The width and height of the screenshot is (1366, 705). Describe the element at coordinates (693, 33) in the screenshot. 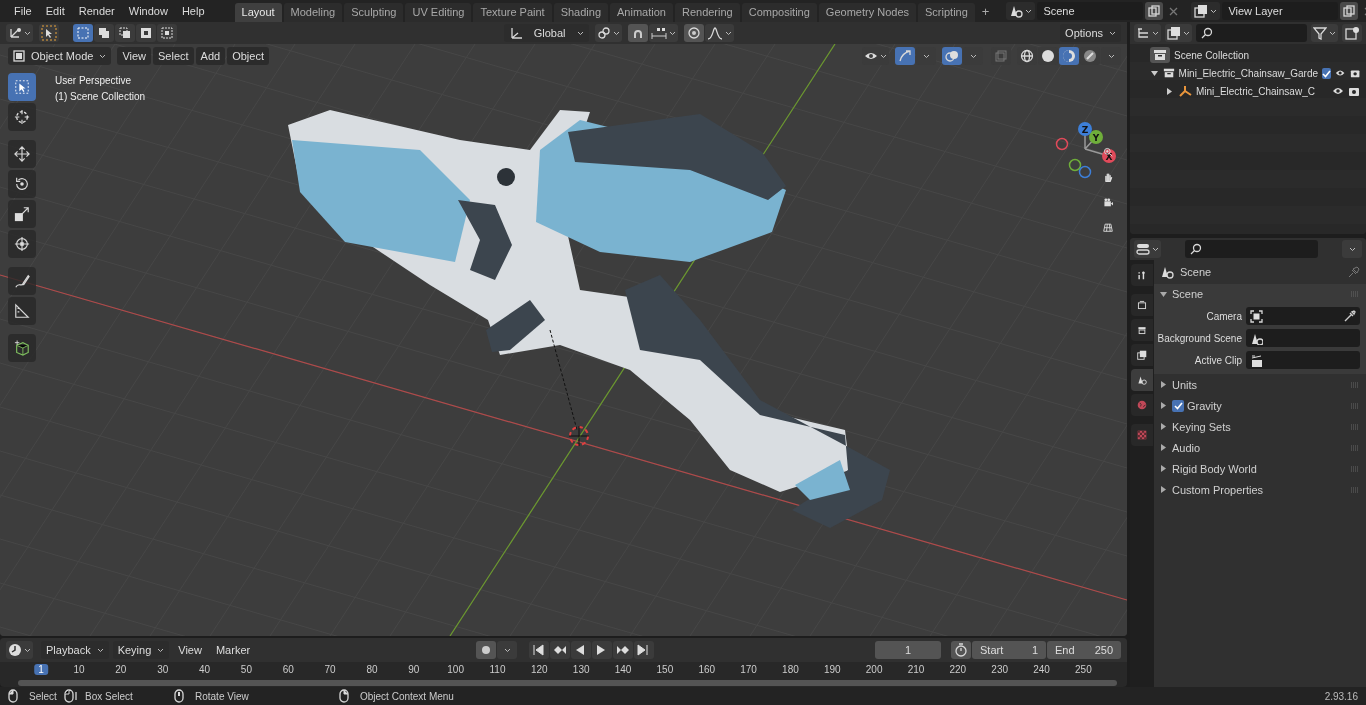

I see `proportional-edit-toggle` at that location.